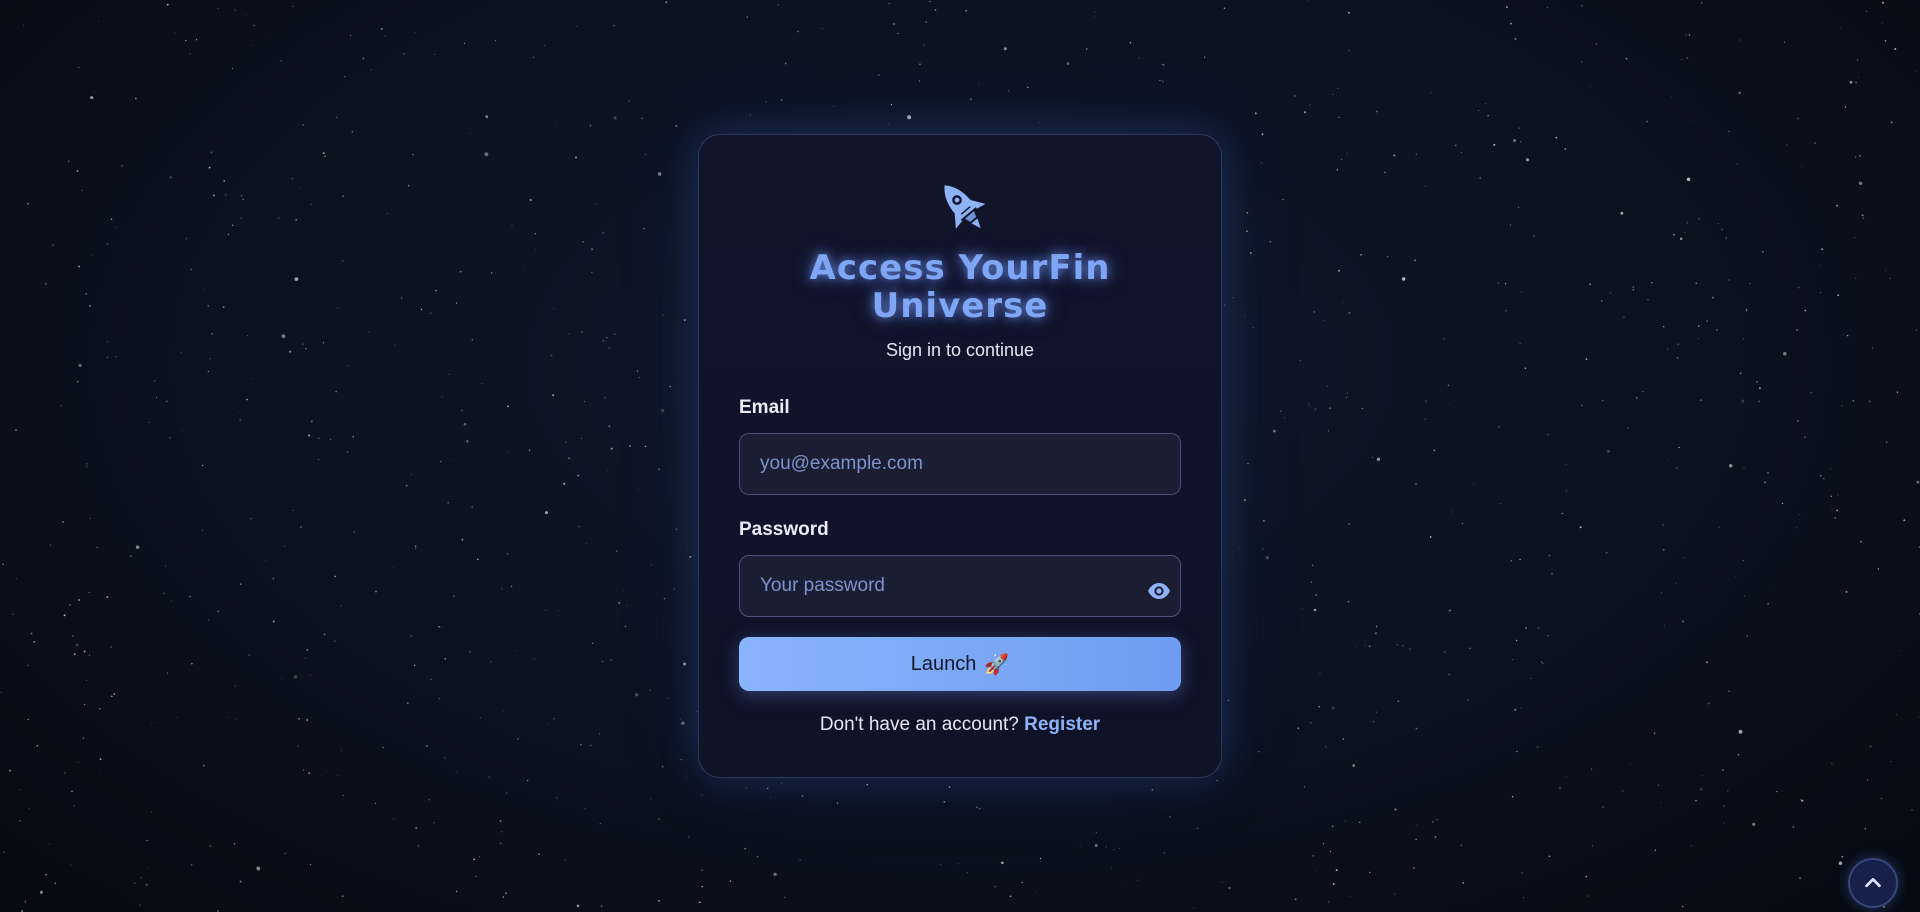 Image resolution: width=1920 pixels, height=912 pixels. Describe the element at coordinates (1159, 591) in the screenshot. I see `eye-icon` at that location.